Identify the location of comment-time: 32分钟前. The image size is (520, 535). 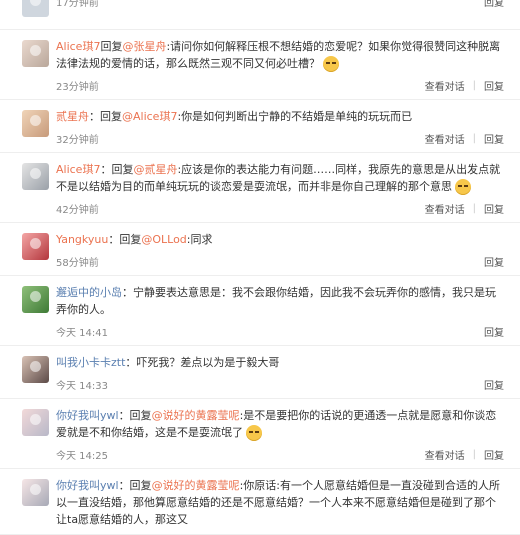
(77, 140).